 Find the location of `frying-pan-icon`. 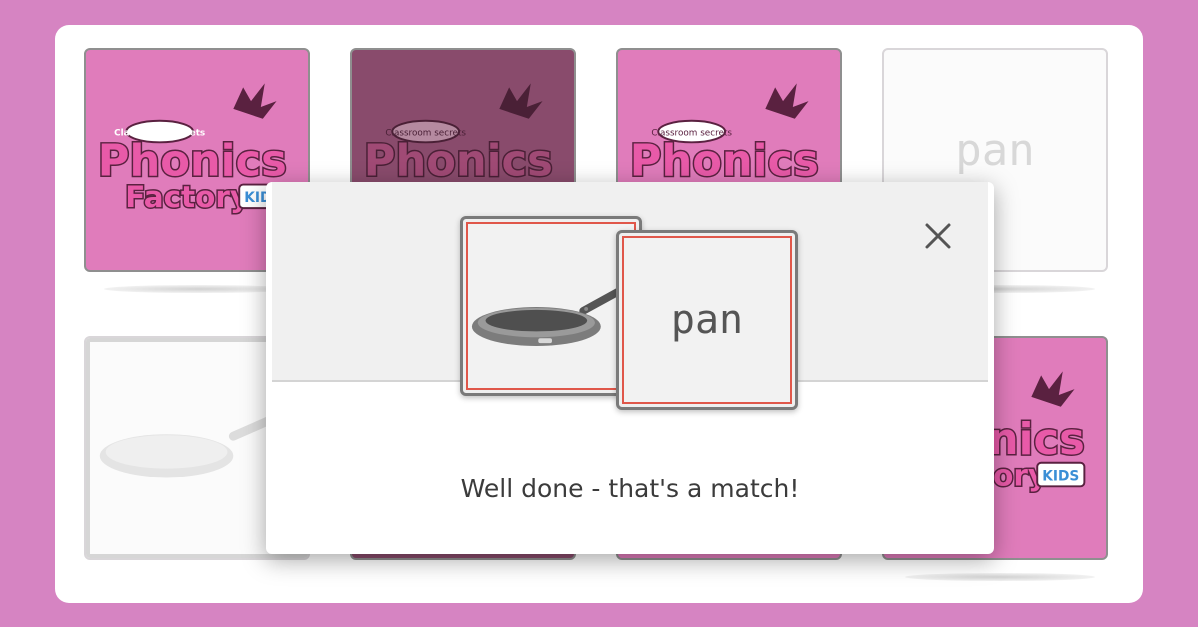

frying-pan-icon is located at coordinates (549, 316).